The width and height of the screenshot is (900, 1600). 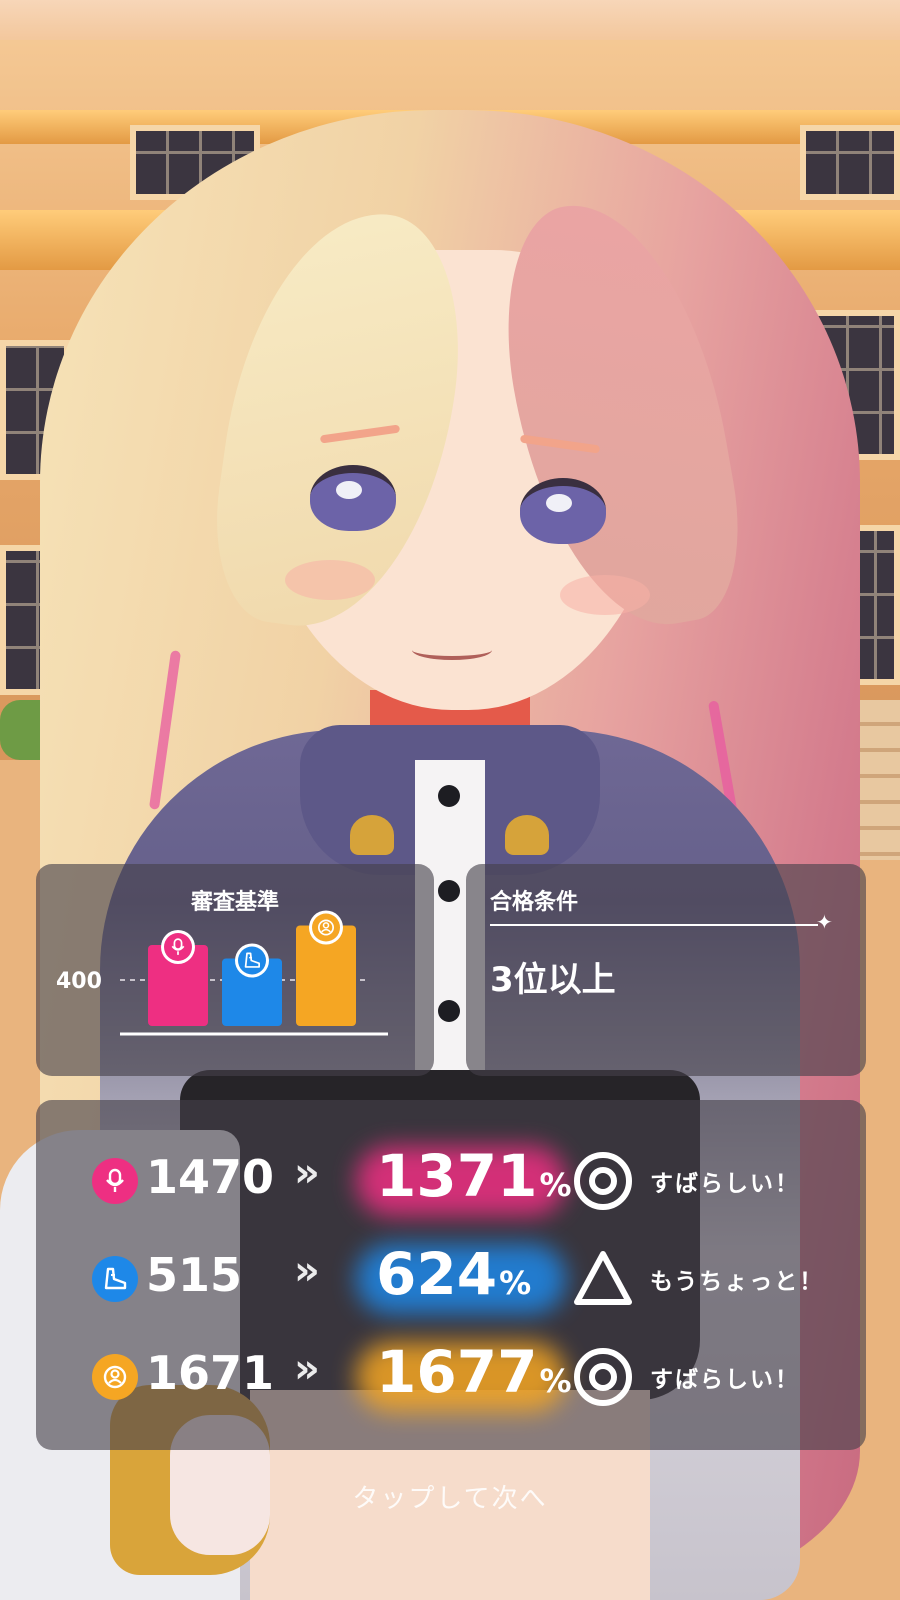 I want to click on result-row-dance: 515 » 624% もうちょっと！, so click(x=451, y=1279).